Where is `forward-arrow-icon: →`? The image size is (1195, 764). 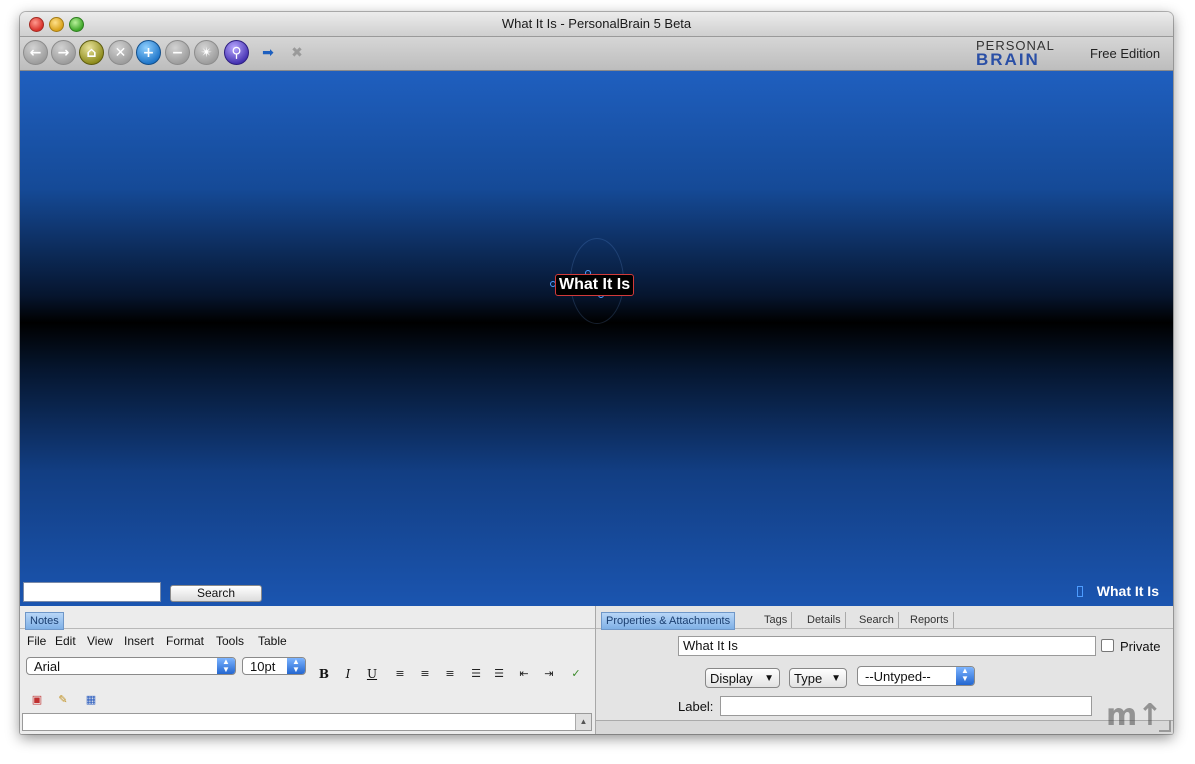 forward-arrow-icon: → is located at coordinates (63, 52).